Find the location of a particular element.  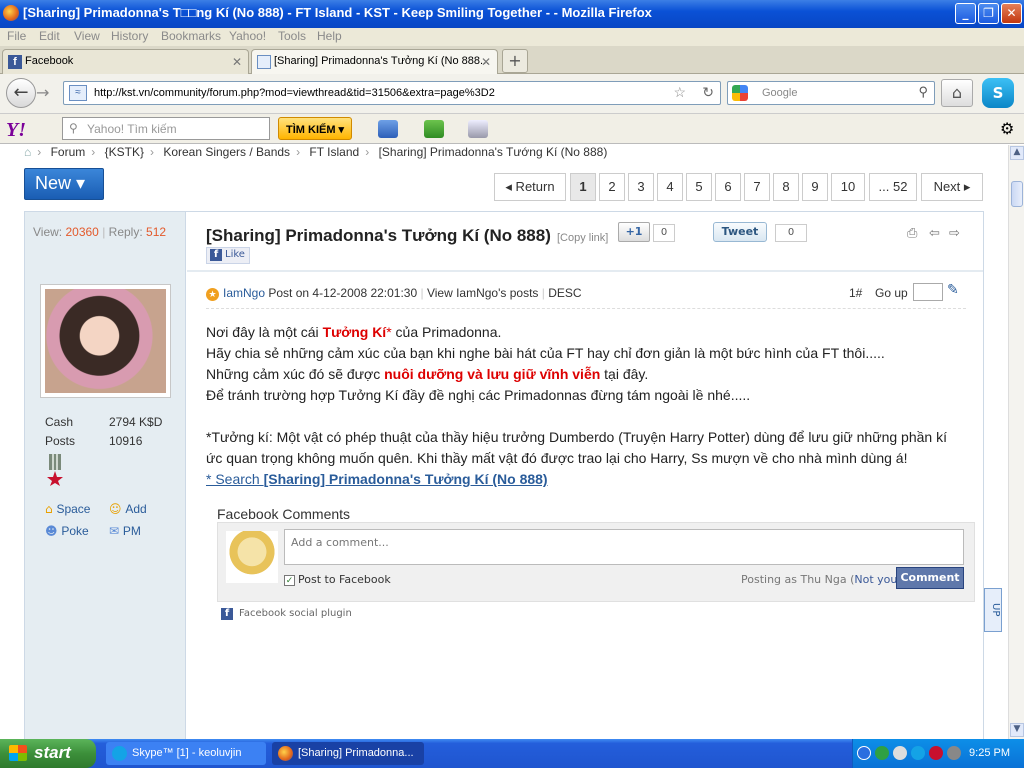

page-2: 2 is located at coordinates (612, 187).